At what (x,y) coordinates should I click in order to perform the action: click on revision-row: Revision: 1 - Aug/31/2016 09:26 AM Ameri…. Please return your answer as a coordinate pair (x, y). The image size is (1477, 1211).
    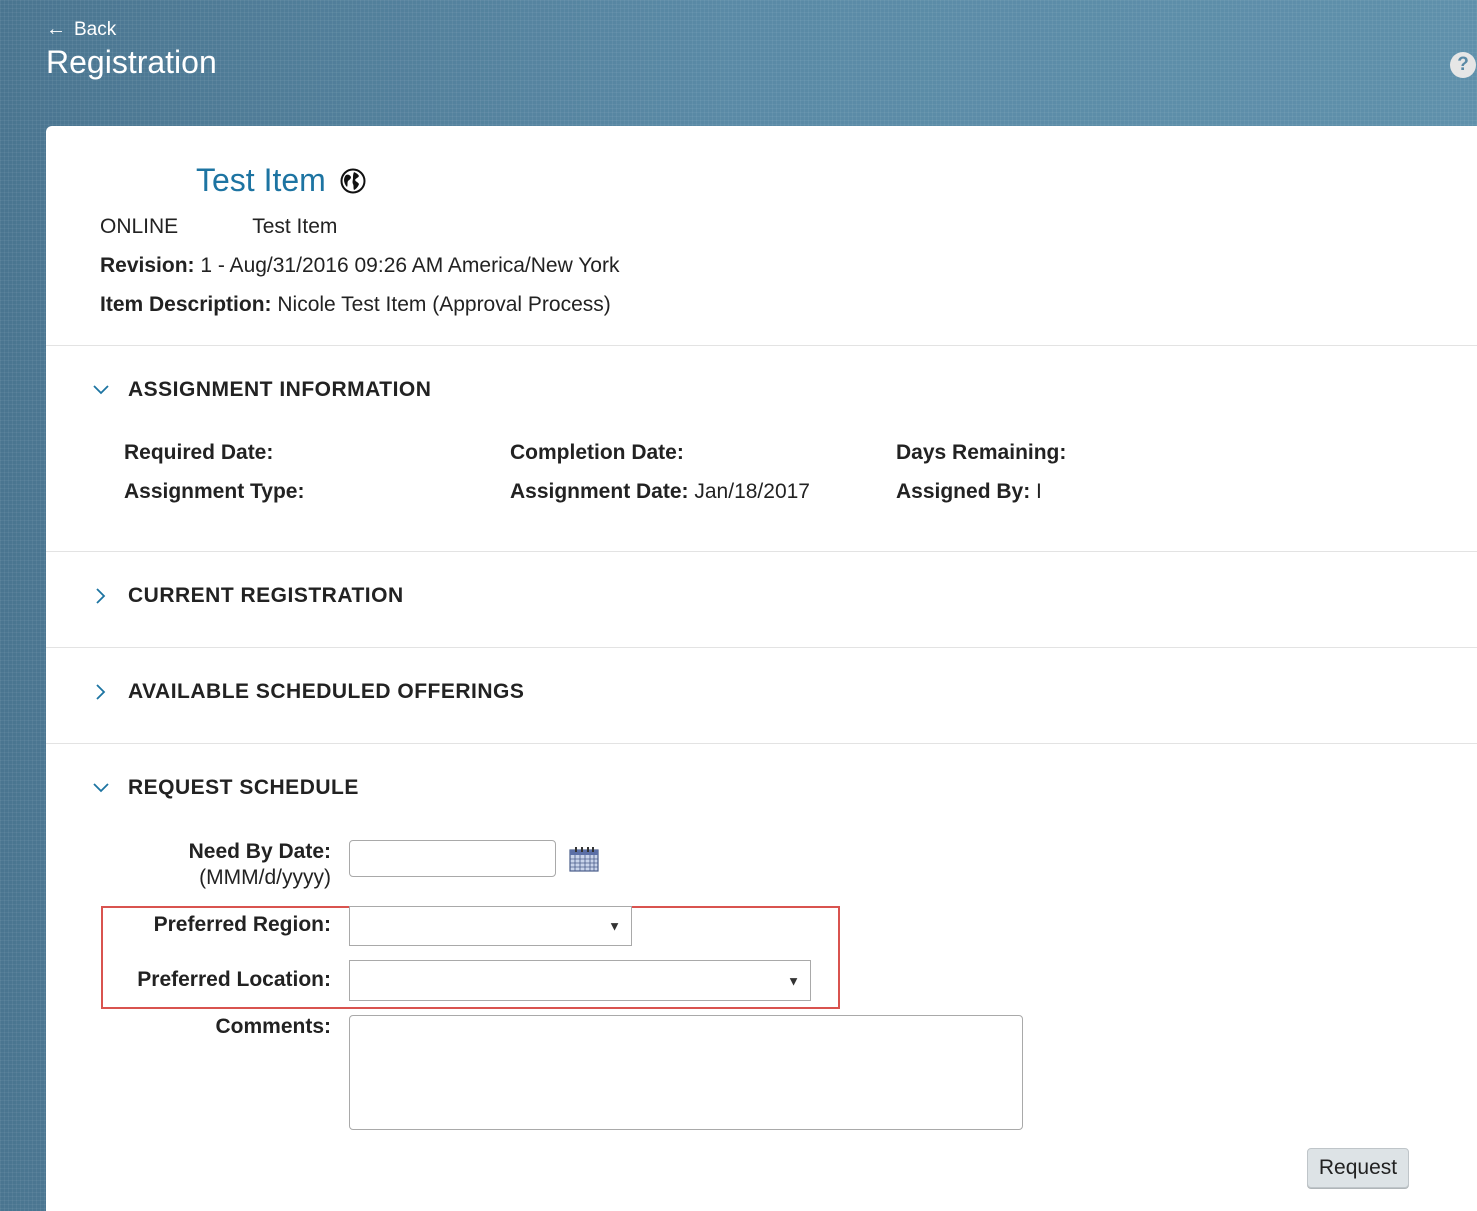
    Looking at the image, I should click on (359, 266).